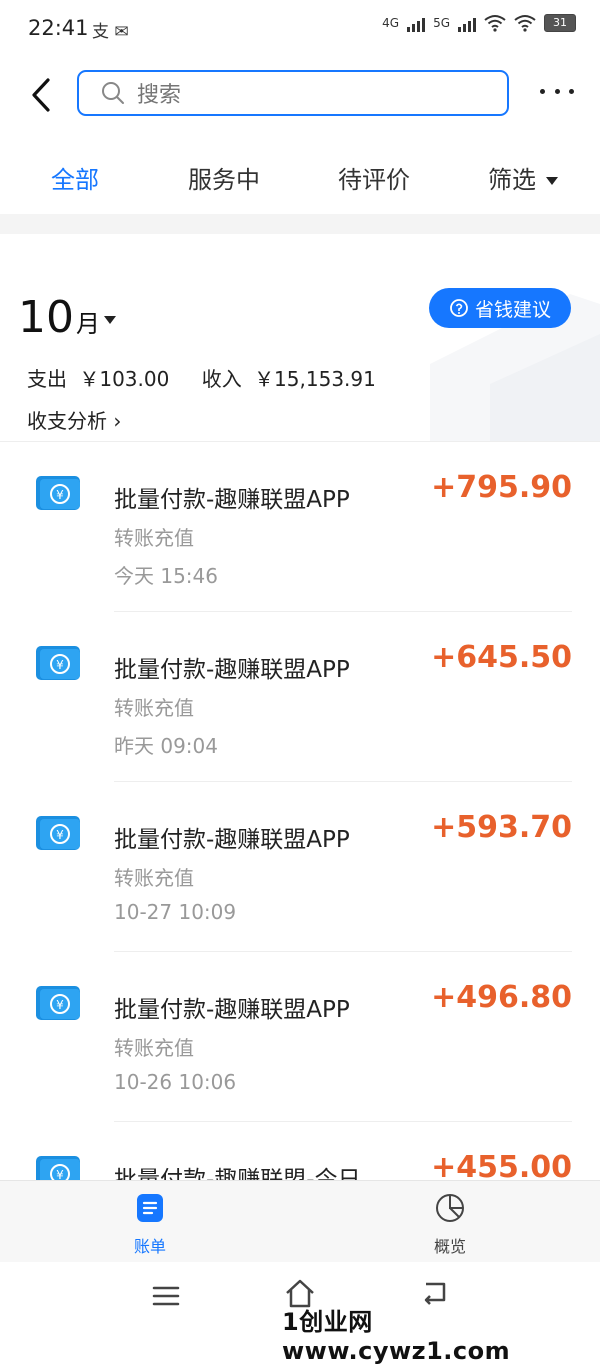  Describe the element at coordinates (110, 32) in the screenshot. I see `notification-icons: 支 ✉` at that location.